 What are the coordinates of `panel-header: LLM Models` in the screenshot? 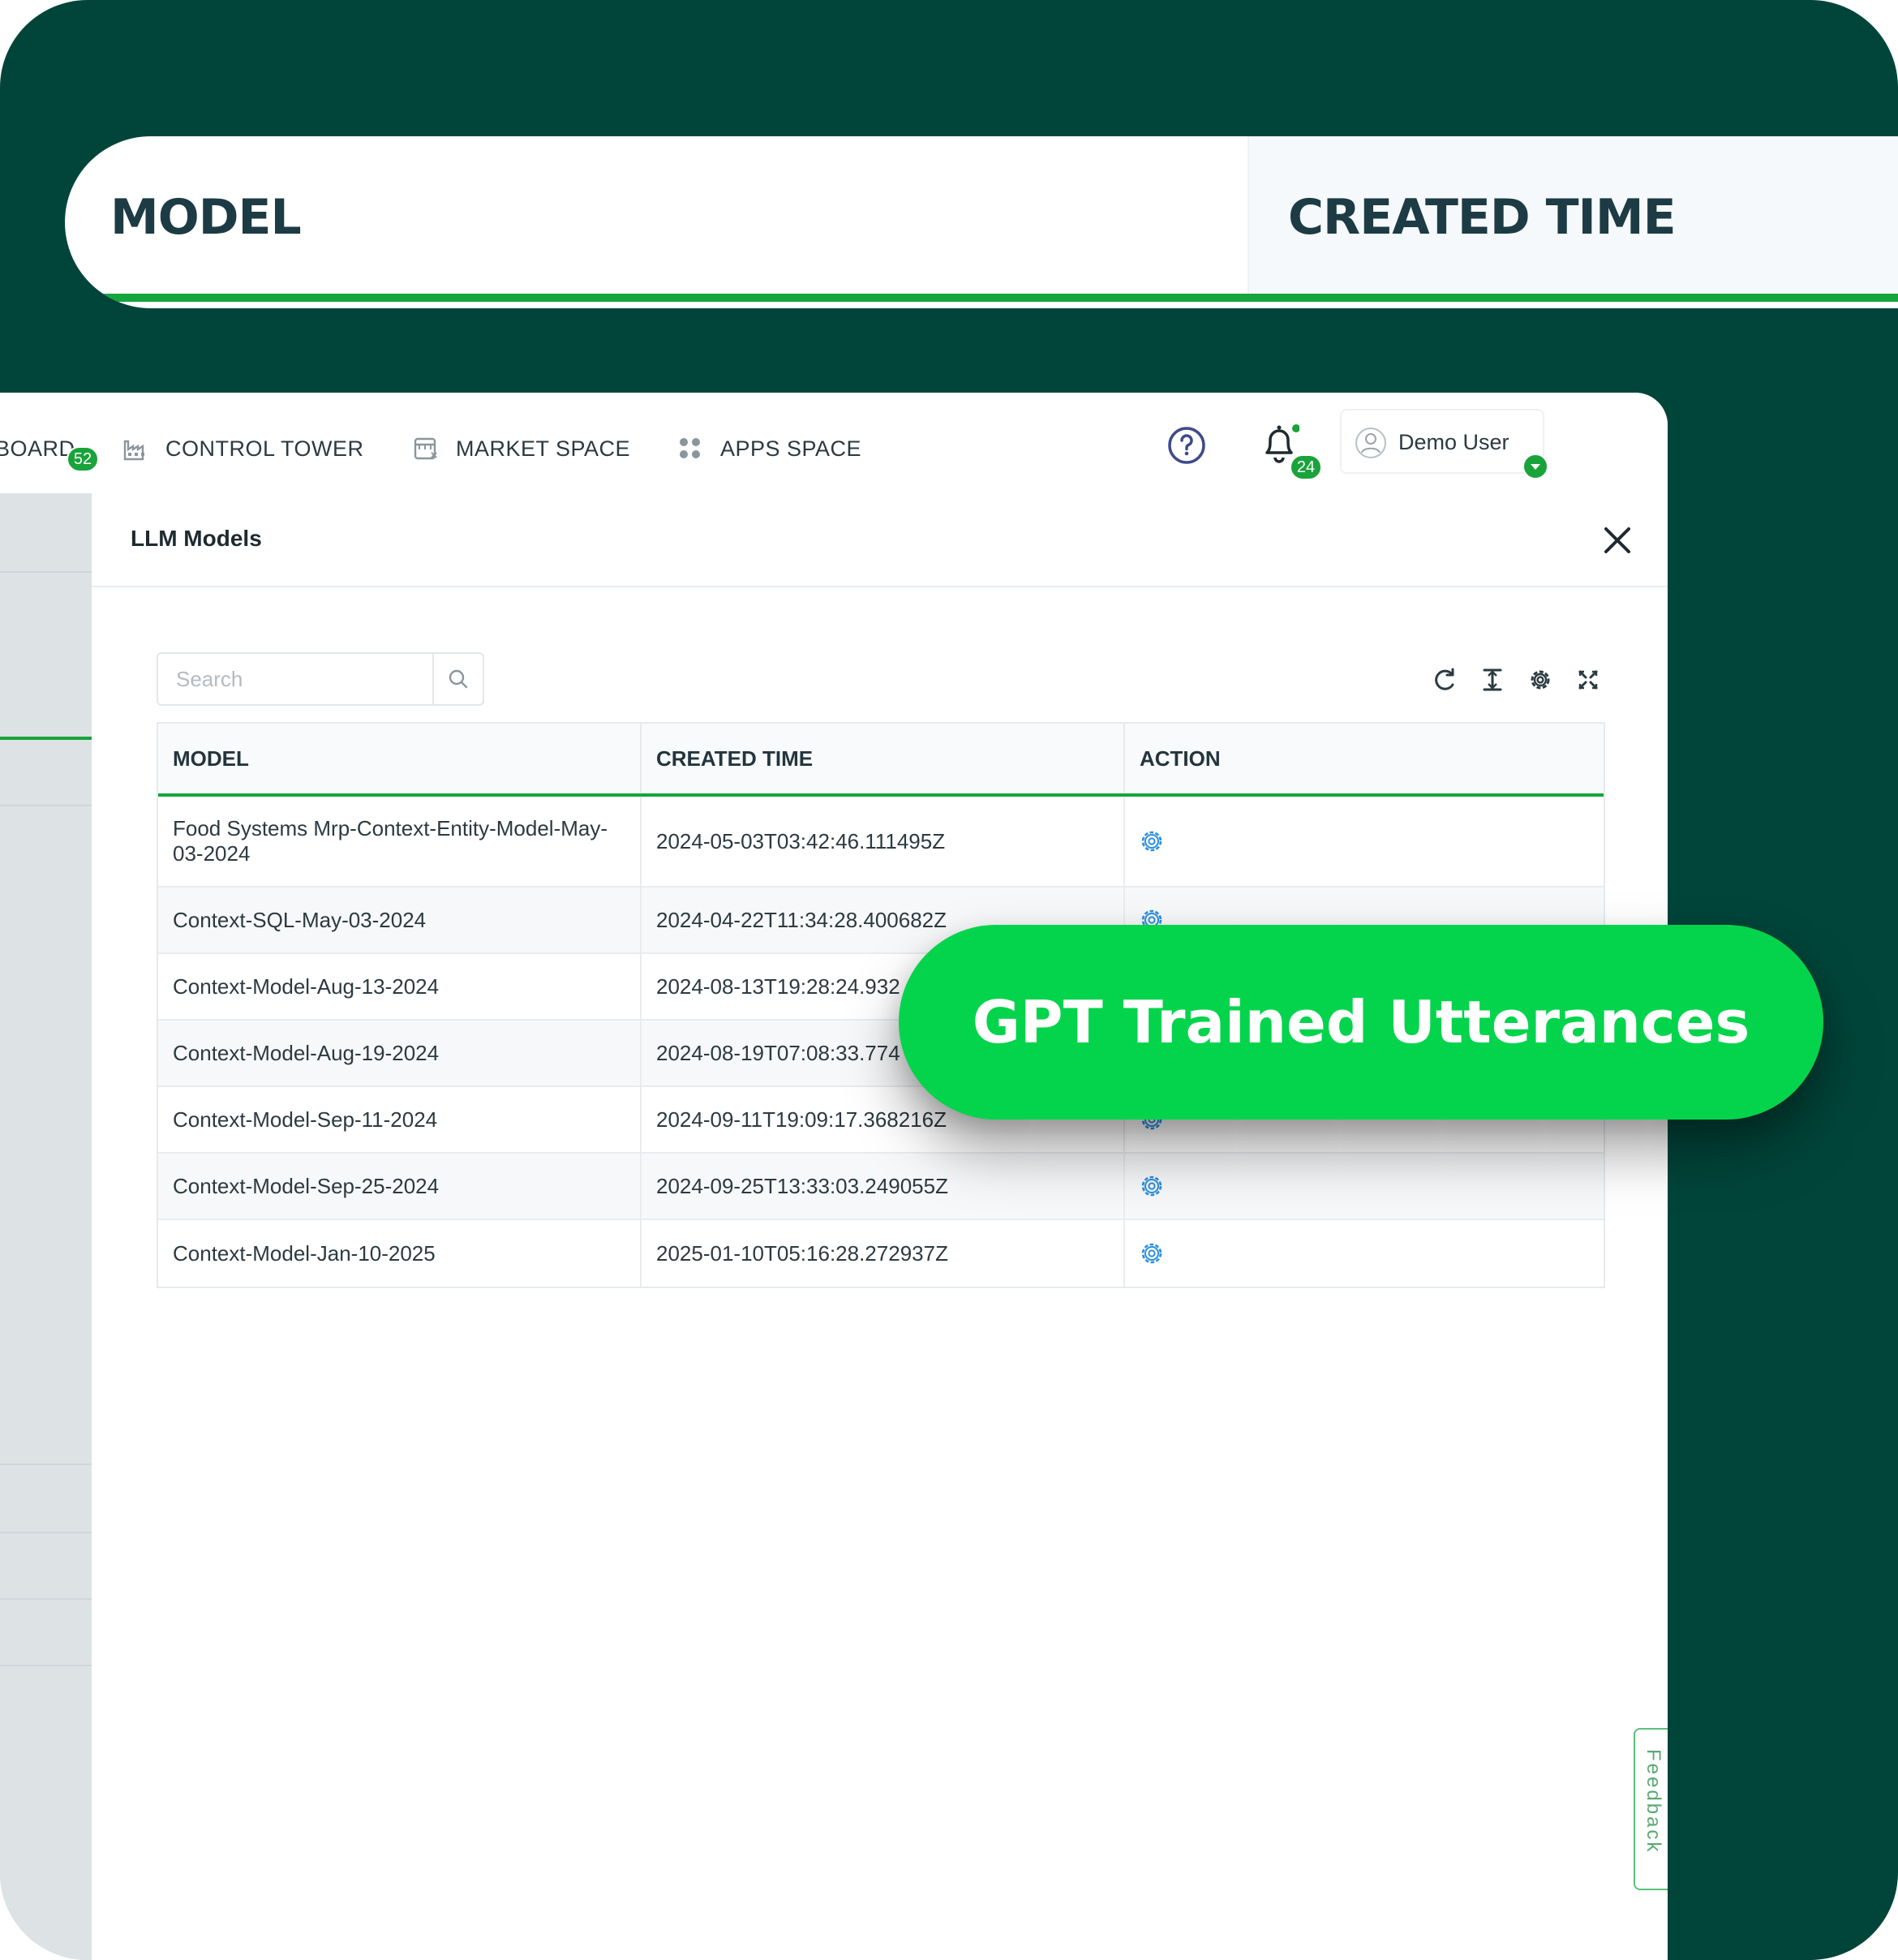 It's located at (880, 540).